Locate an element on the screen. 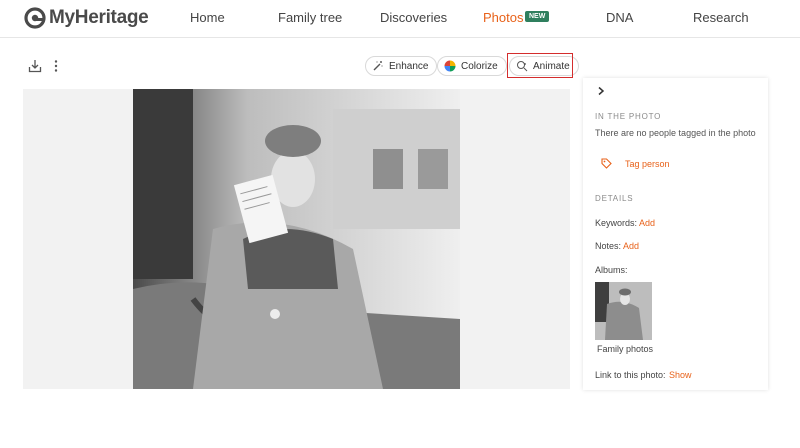  link-to-photo-label: Link to this photo: is located at coordinates (630, 375).